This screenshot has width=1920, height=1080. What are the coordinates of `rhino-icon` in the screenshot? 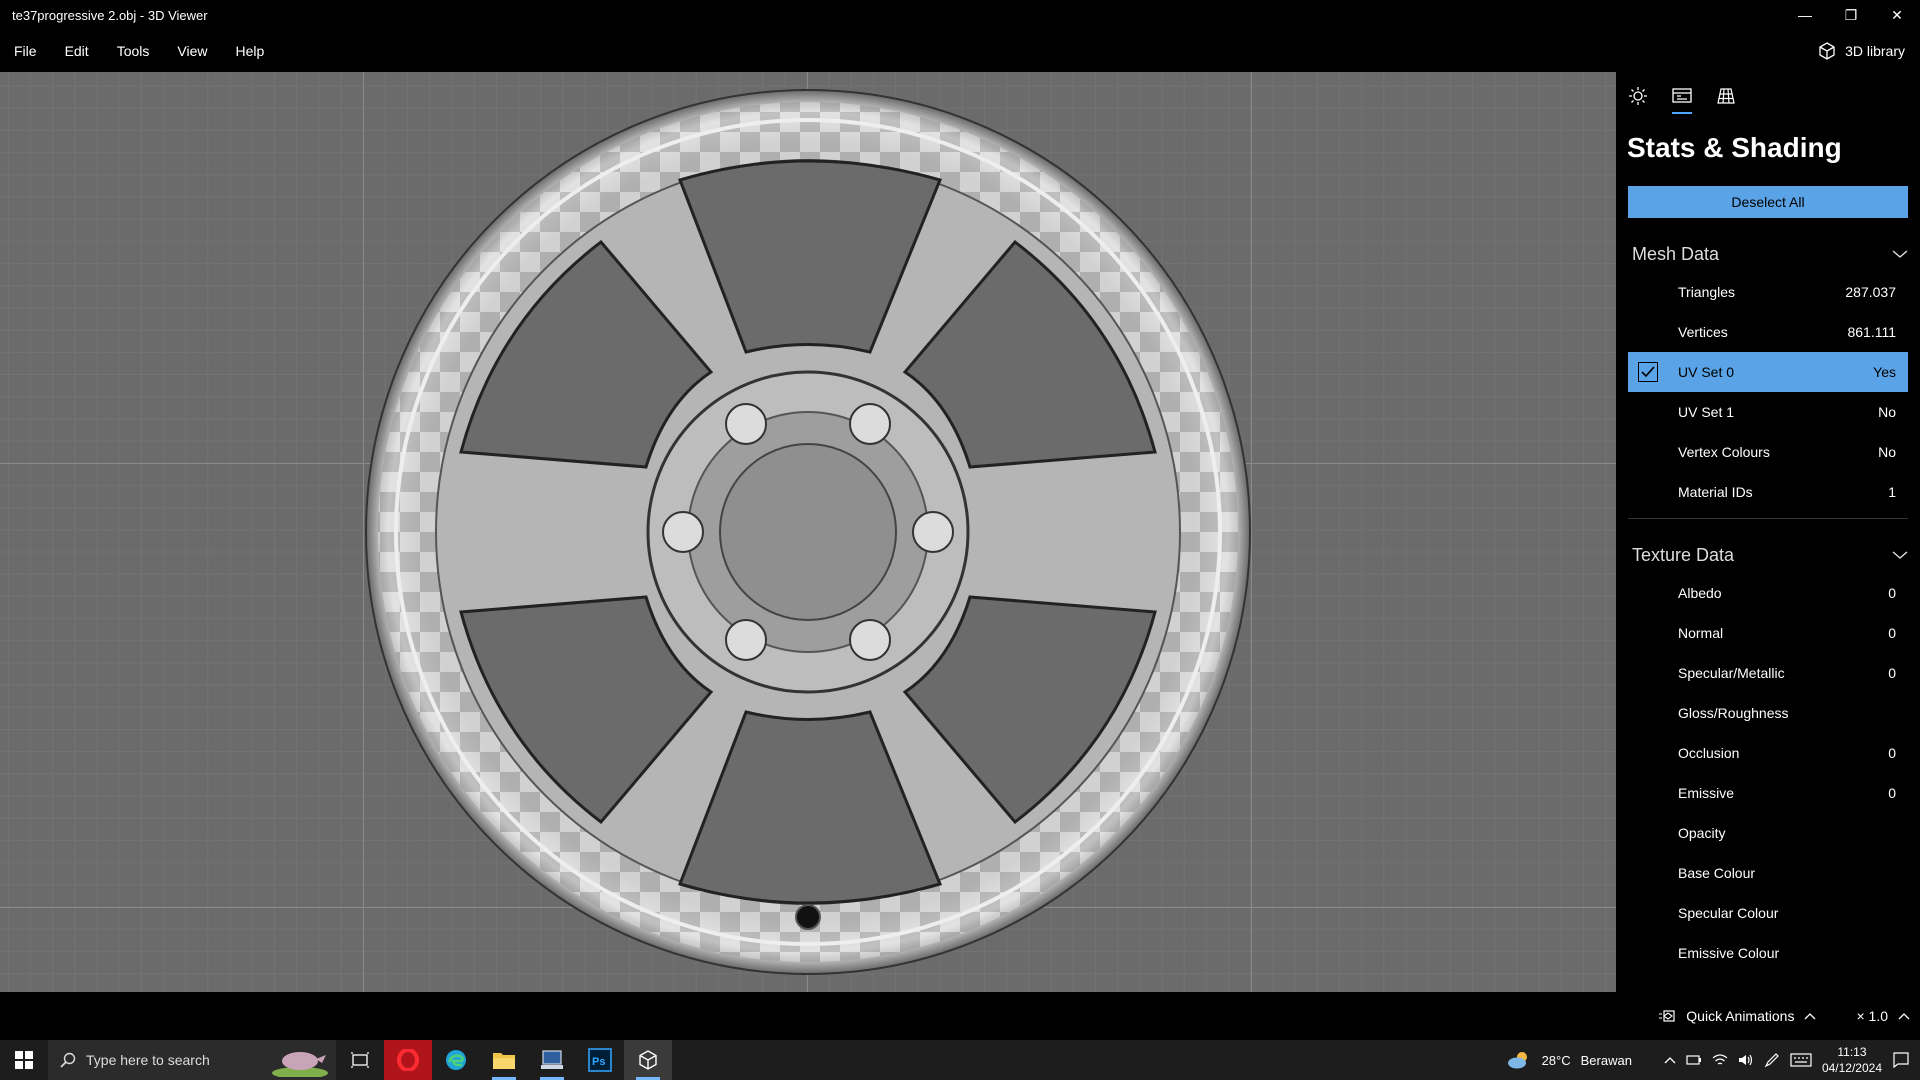 It's located at (300, 1064).